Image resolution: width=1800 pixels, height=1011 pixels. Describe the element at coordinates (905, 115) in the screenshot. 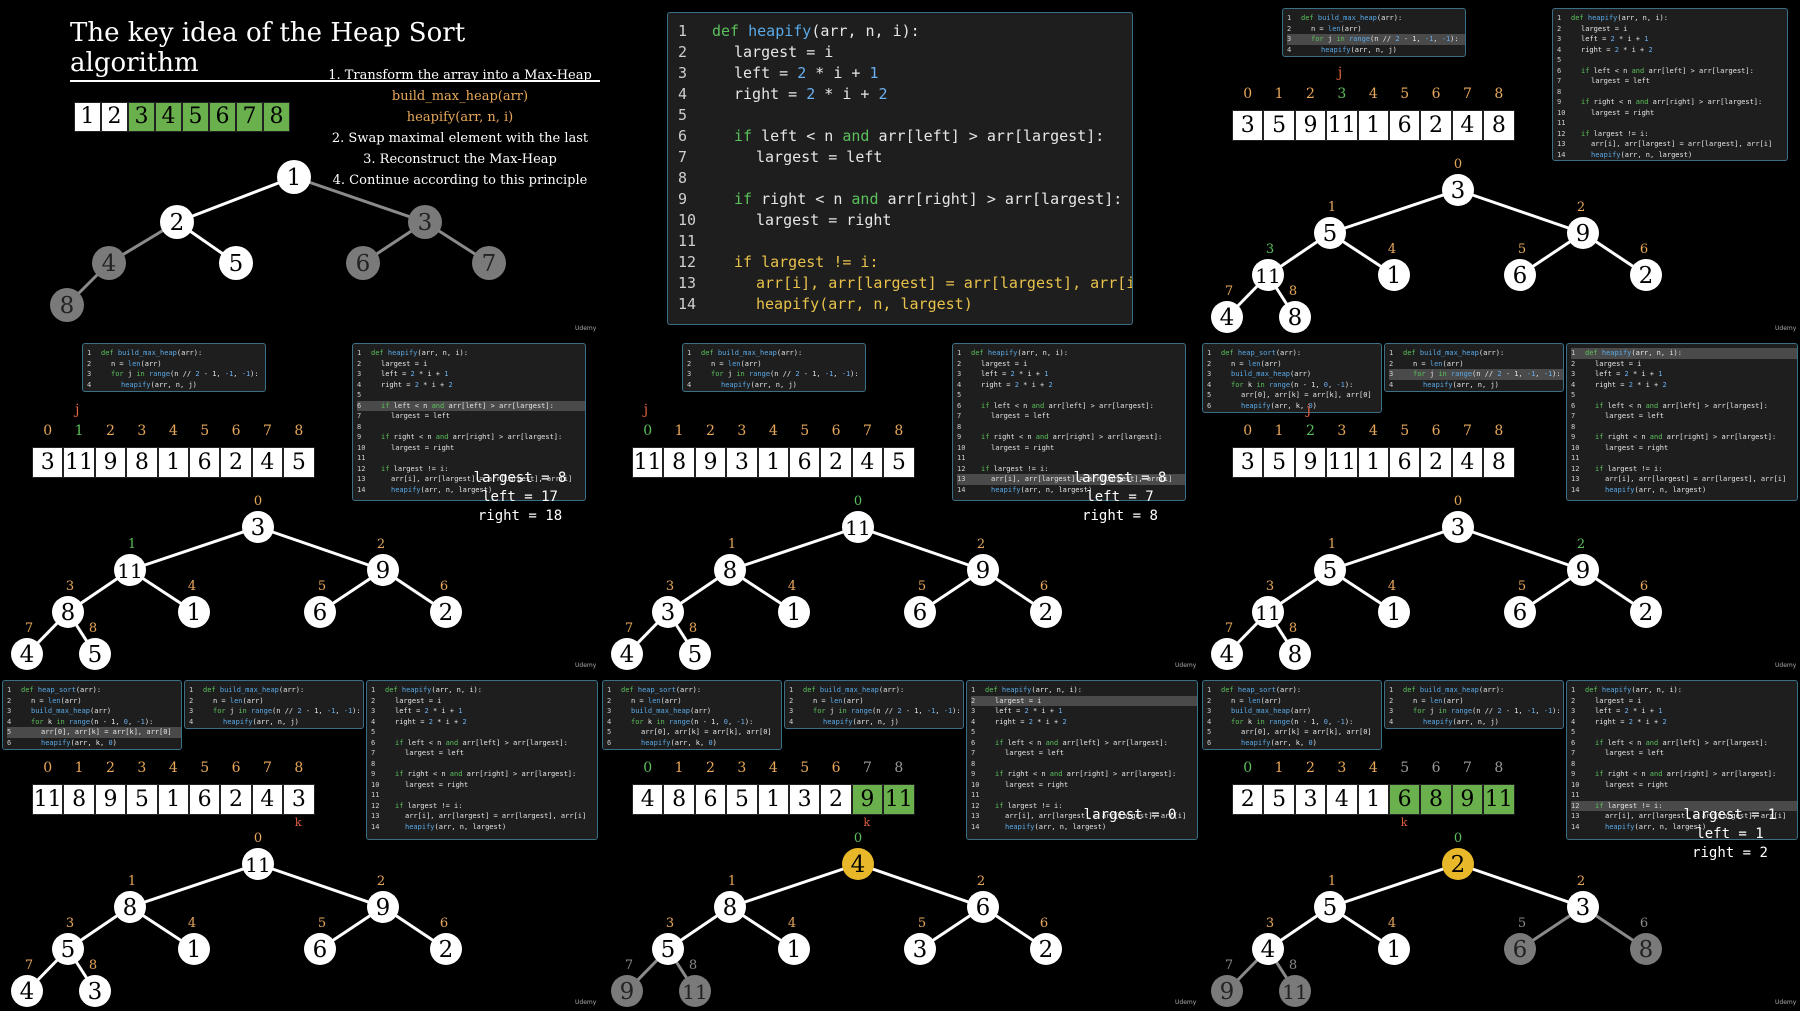

I see `code-line: 5` at that location.